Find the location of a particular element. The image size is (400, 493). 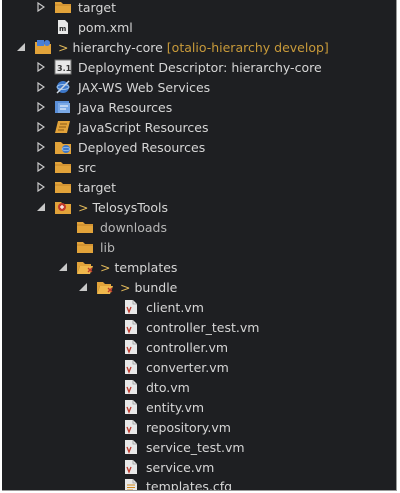

tree-item-label: service_test.vm is located at coordinates (195, 447).